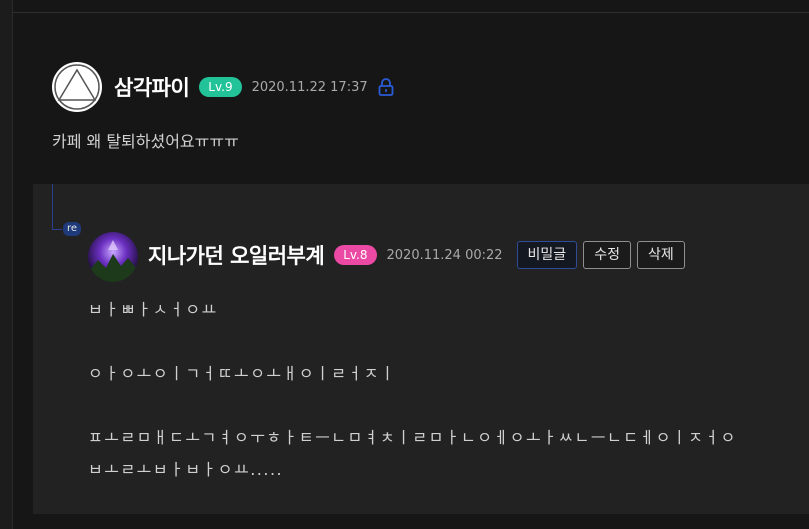  Describe the element at coordinates (152, 87) in the screenshot. I see `author-nickname: 삼각파이` at that location.